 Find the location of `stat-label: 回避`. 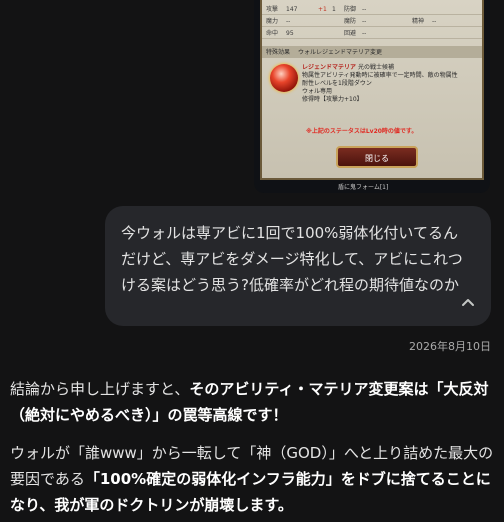

stat-label: 回避 is located at coordinates (350, 33).